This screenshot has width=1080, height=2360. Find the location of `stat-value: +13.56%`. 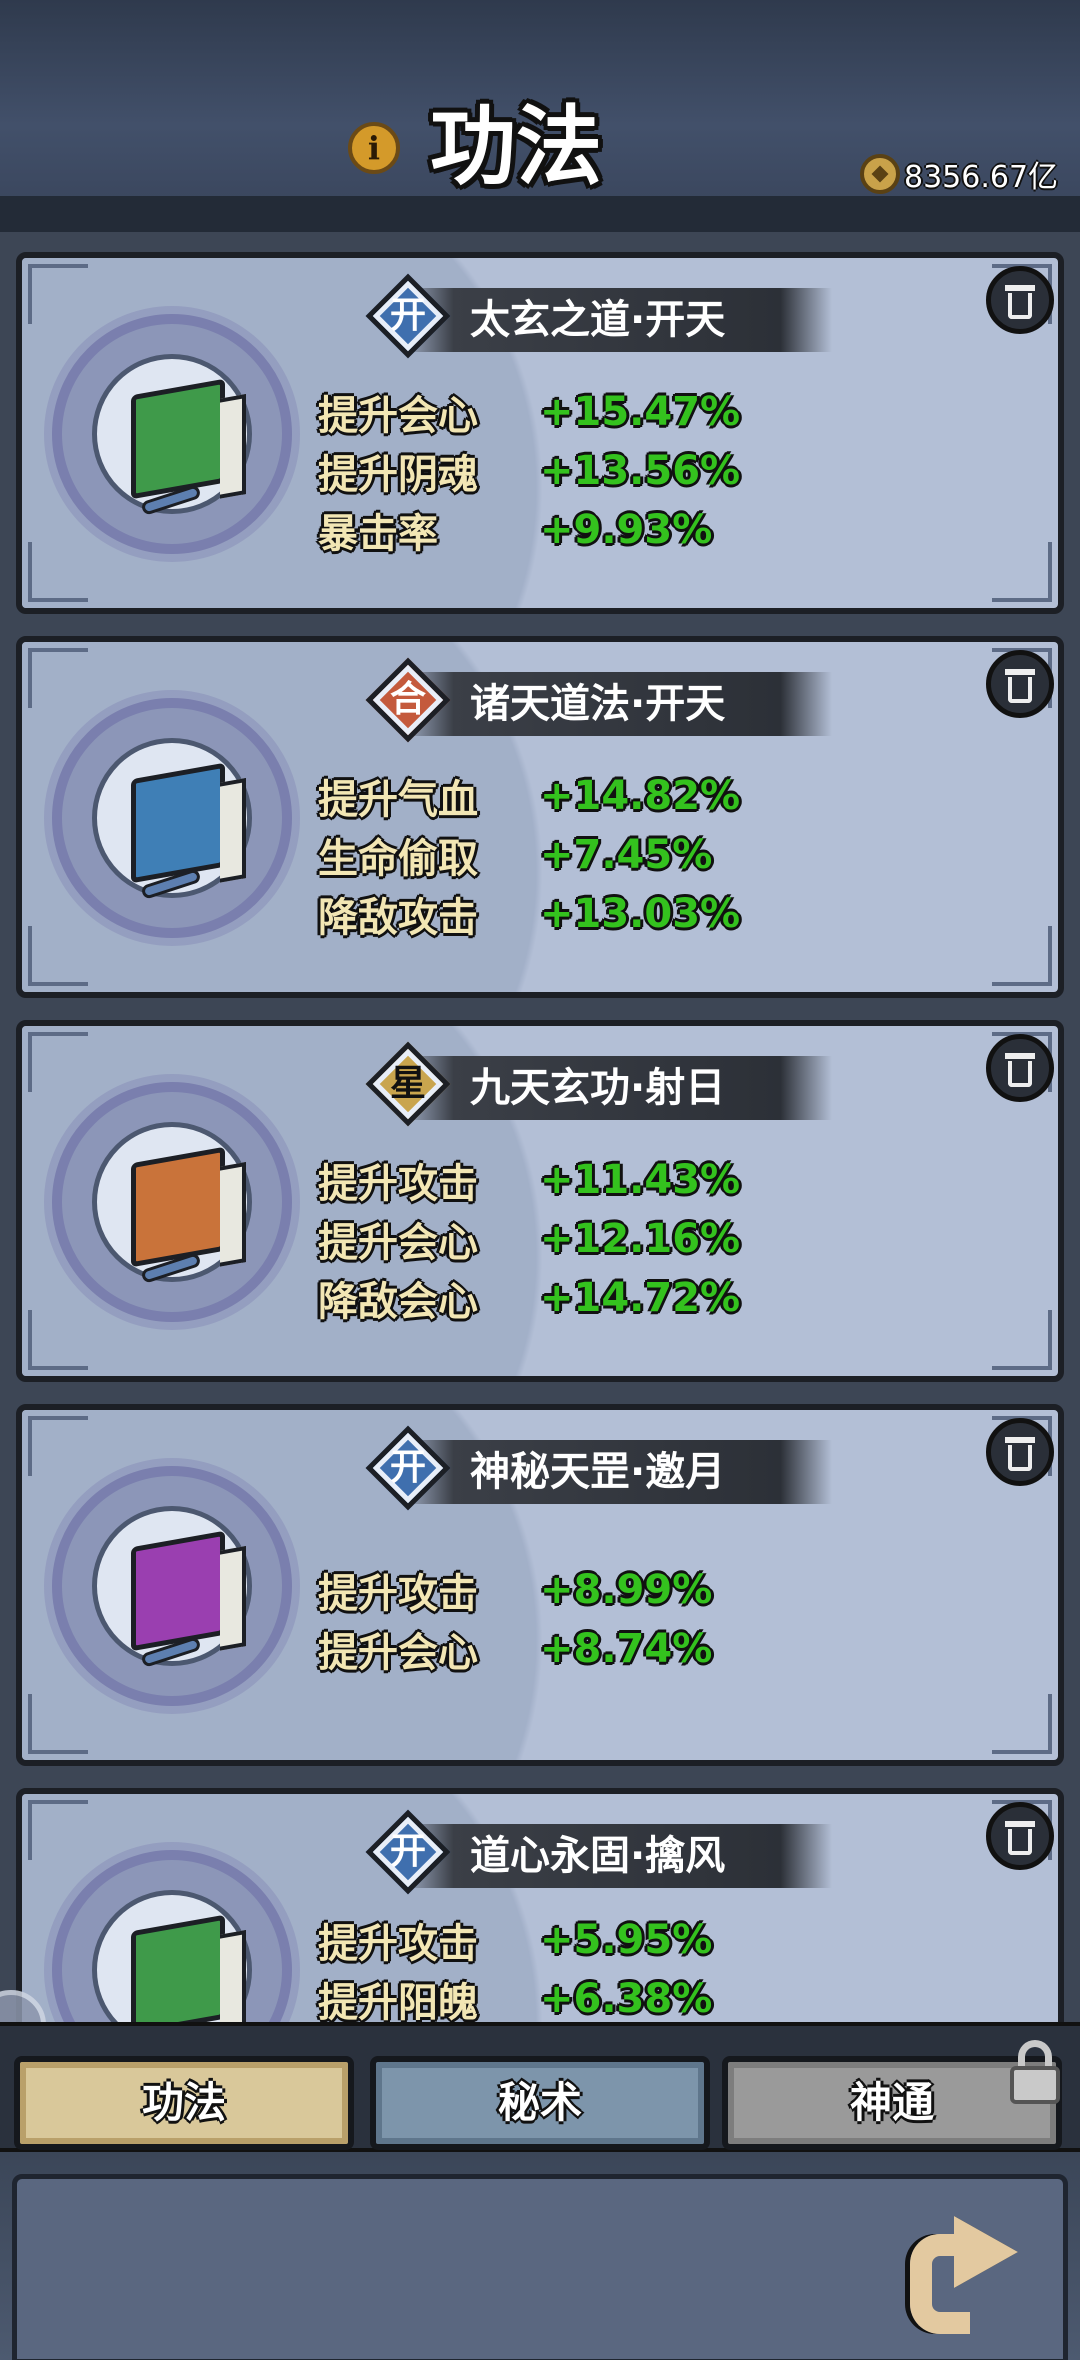

stat-value: +13.56% is located at coordinates (640, 470).